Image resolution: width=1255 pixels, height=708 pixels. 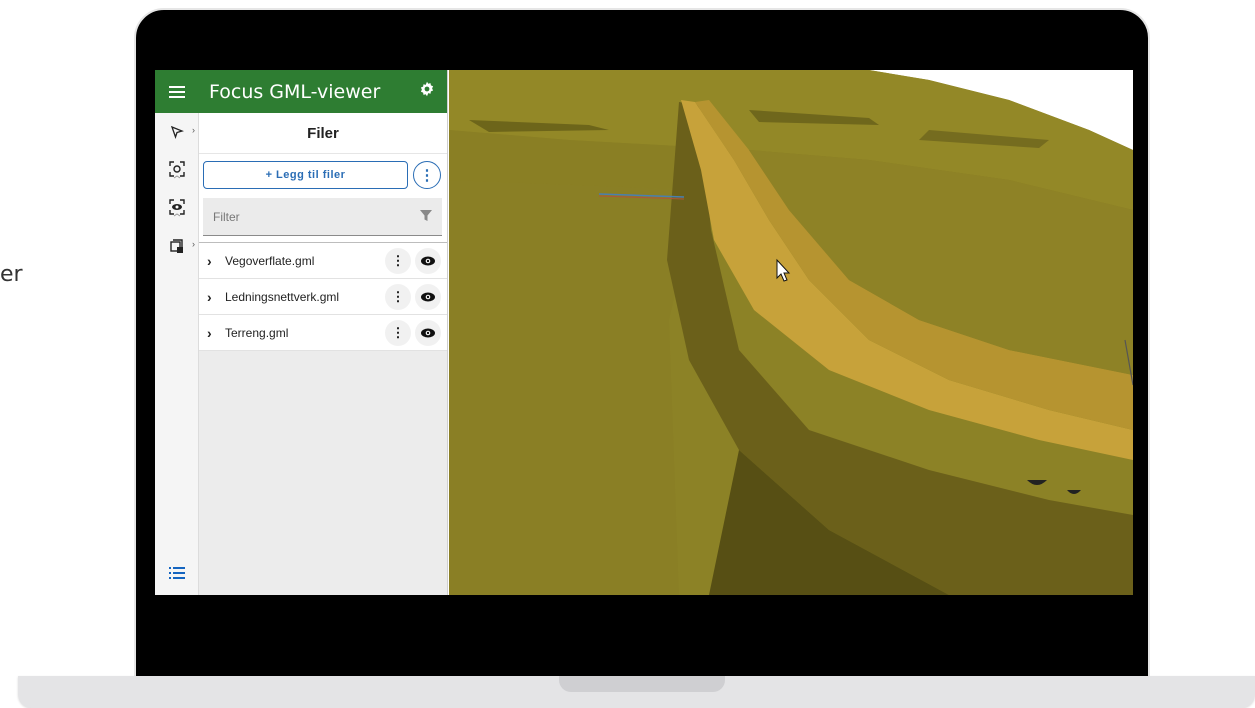 I want to click on gear-icon, so click(x=427, y=91).